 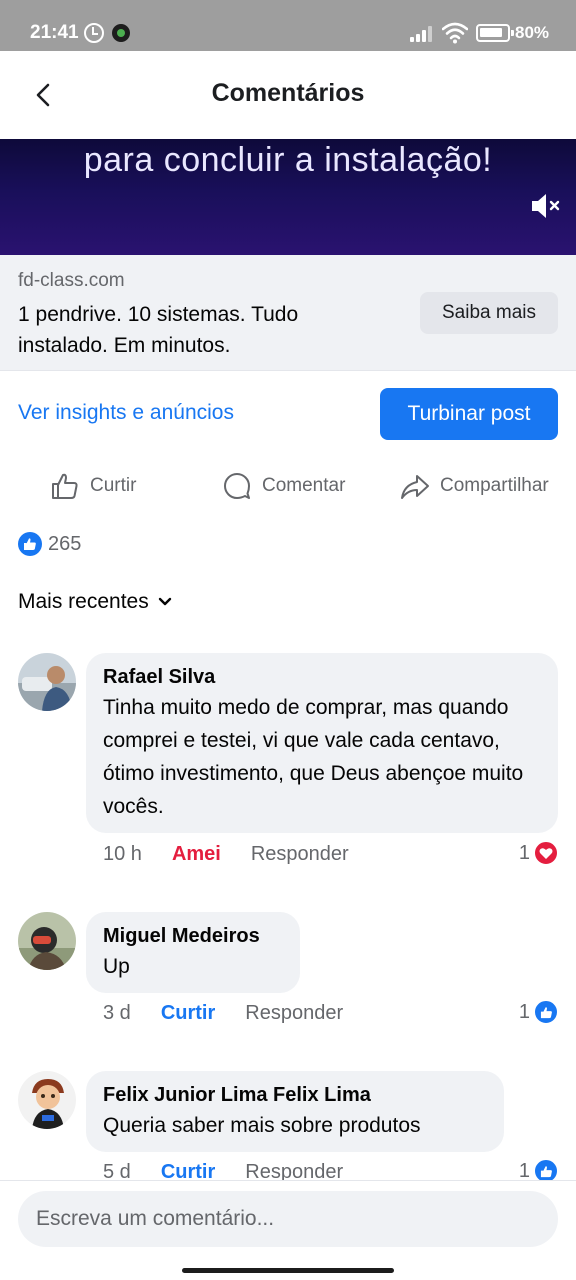 What do you see at coordinates (546, 853) in the screenshot?
I see `heart-icon` at bounding box center [546, 853].